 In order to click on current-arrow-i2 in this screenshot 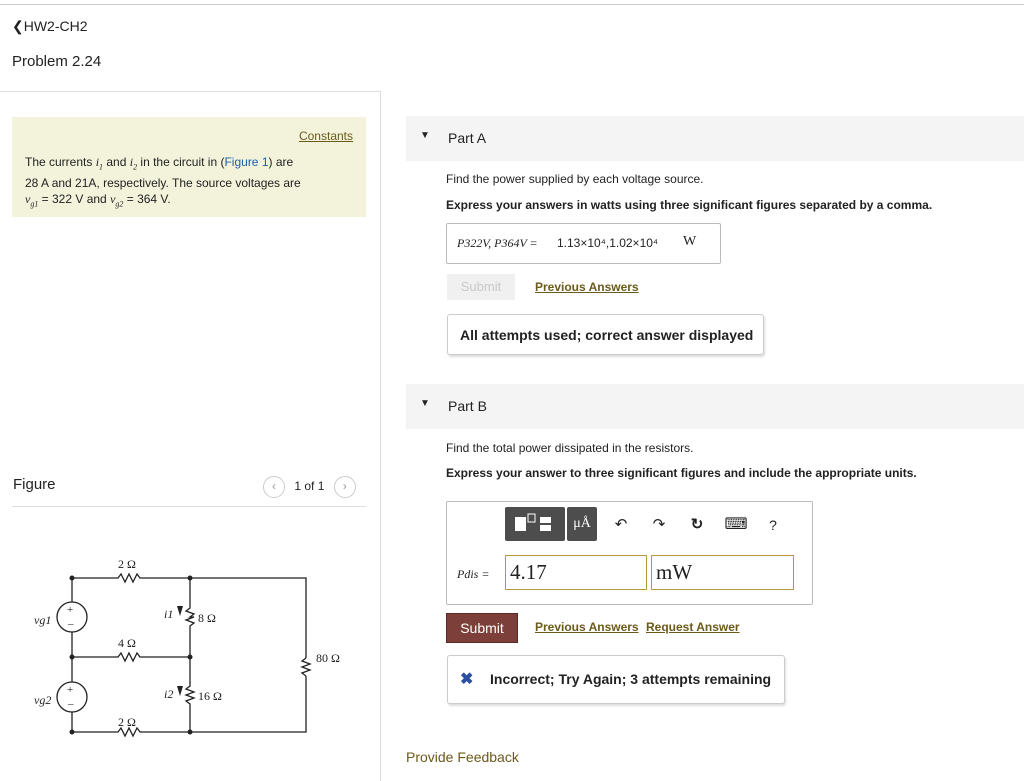, I will do `click(180, 691)`.